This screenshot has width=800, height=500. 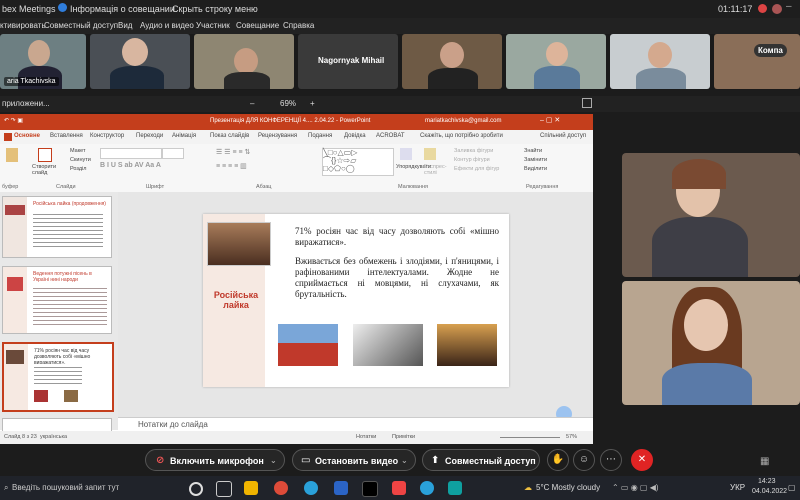 I want to click on tab-insert: Вставлення, so click(x=66, y=136).